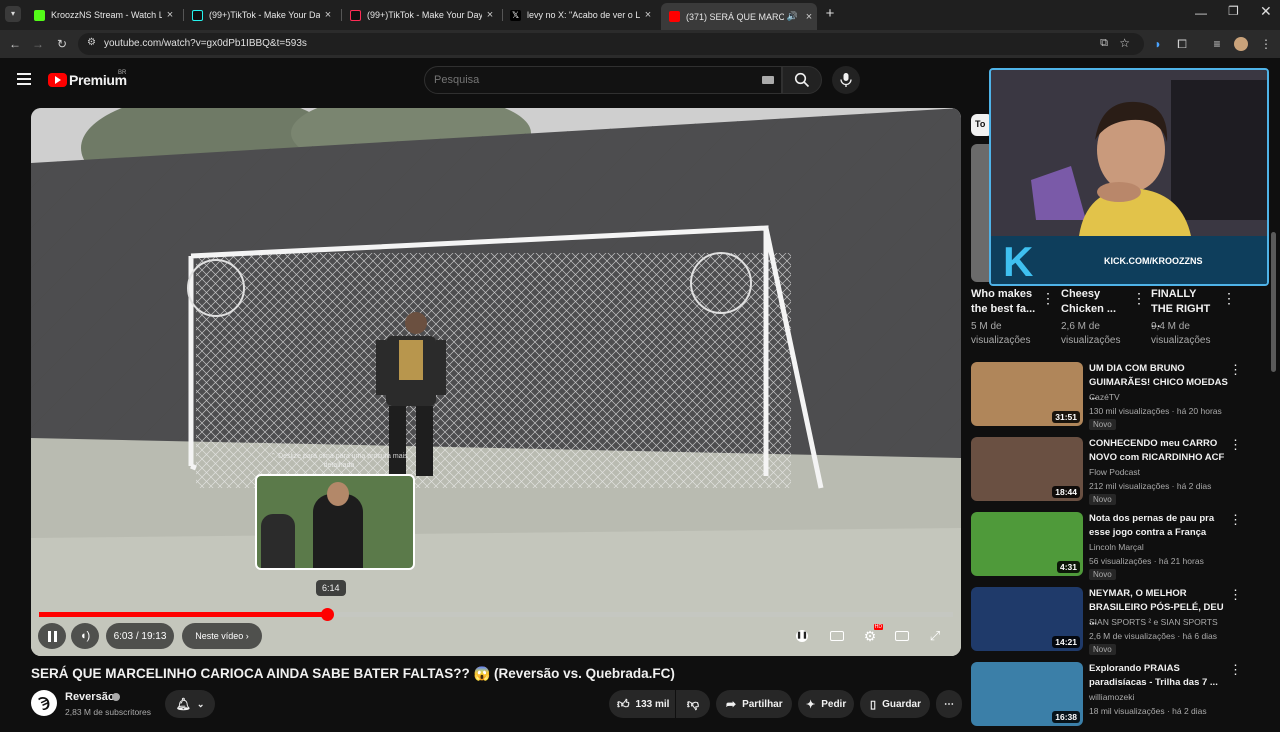 This screenshot has width=1280, height=732. What do you see at coordinates (1153, 622) in the screenshot?
I see `channel-name: SIAN SPORTS ² e SIAN SPORTS` at bounding box center [1153, 622].